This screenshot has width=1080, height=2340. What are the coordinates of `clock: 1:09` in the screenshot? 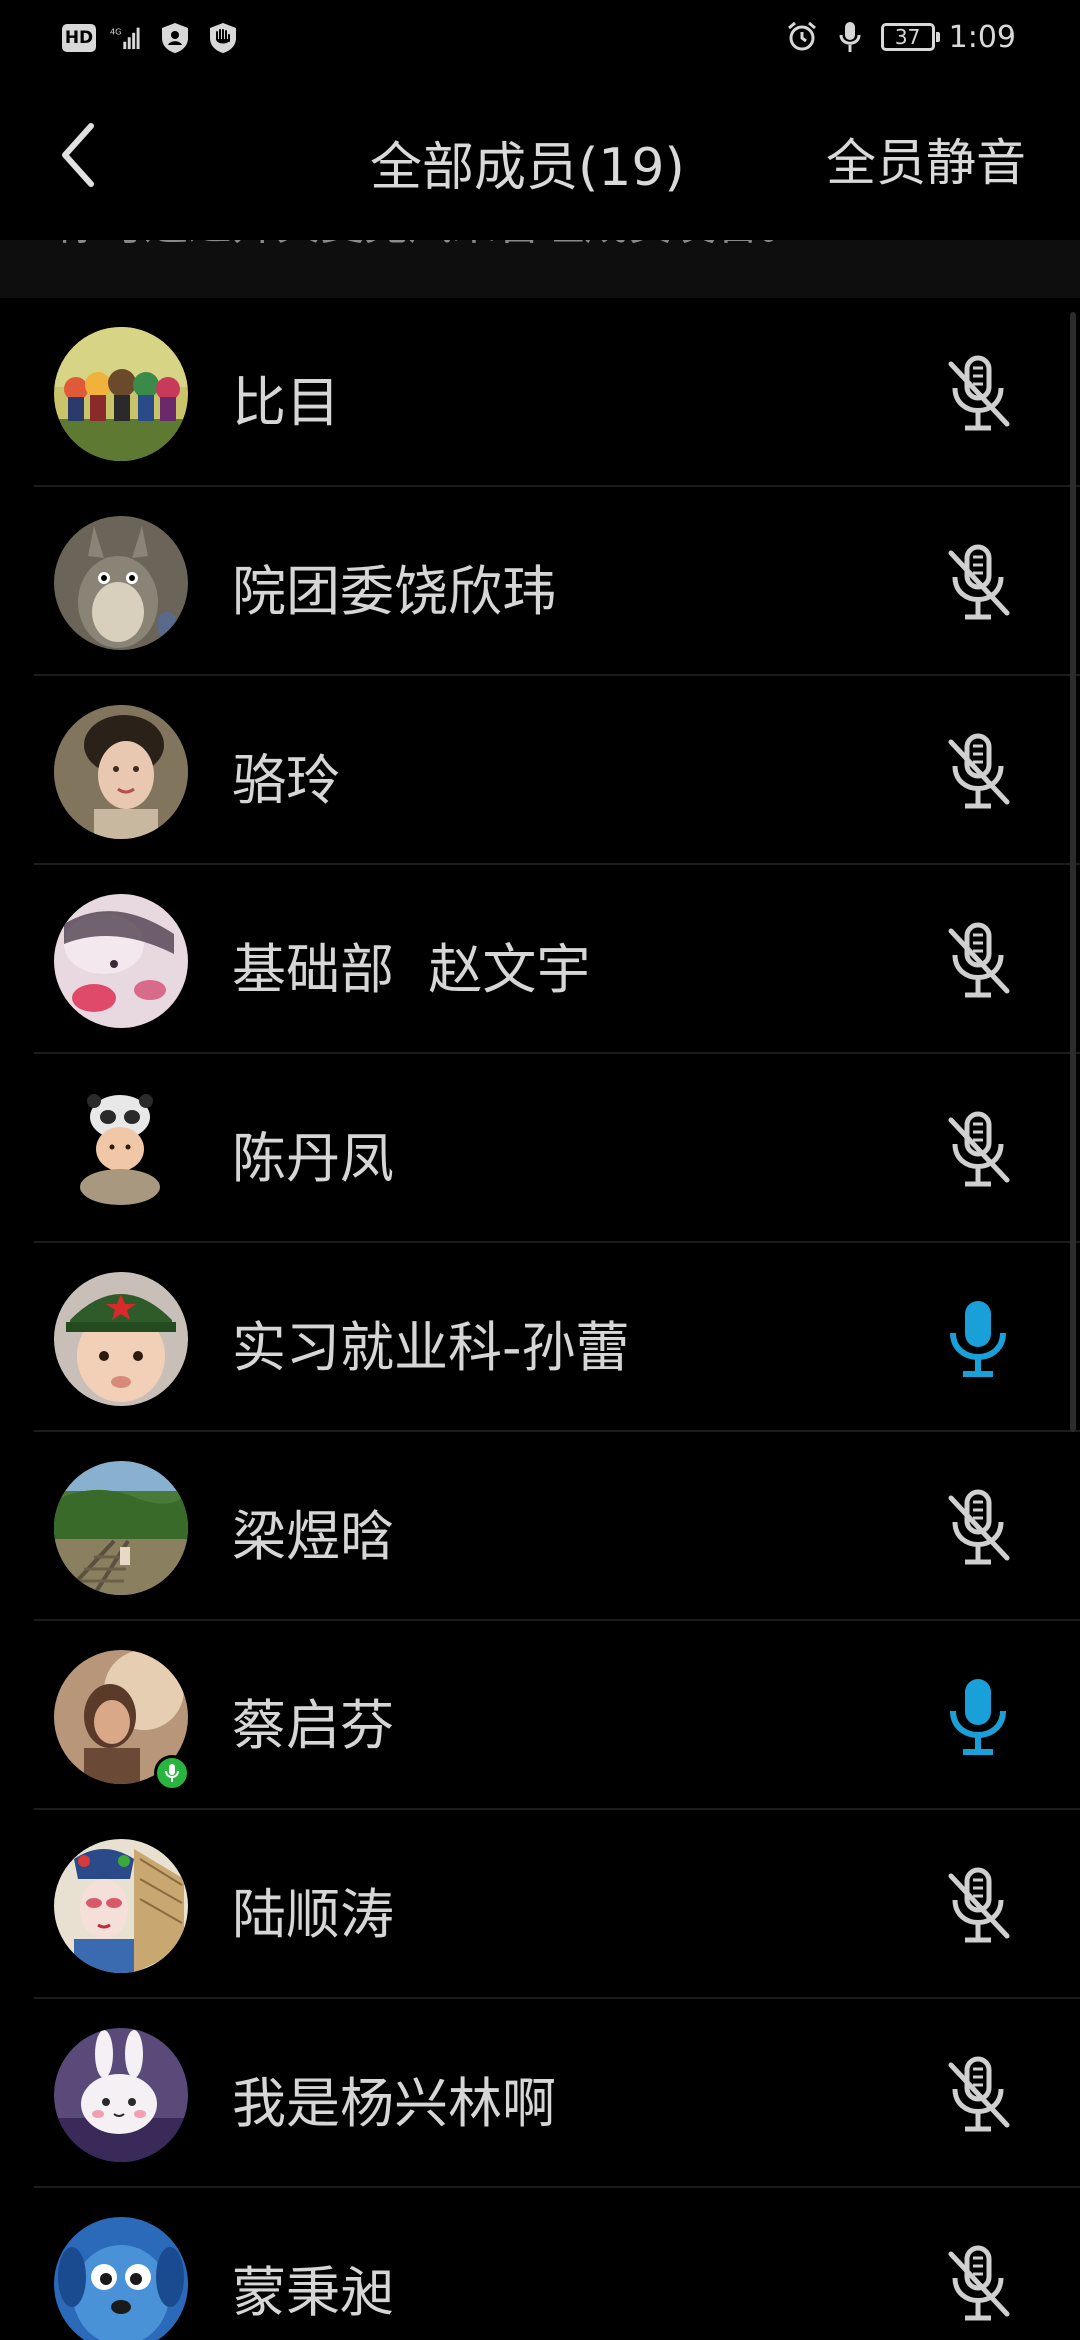 It's located at (982, 37).